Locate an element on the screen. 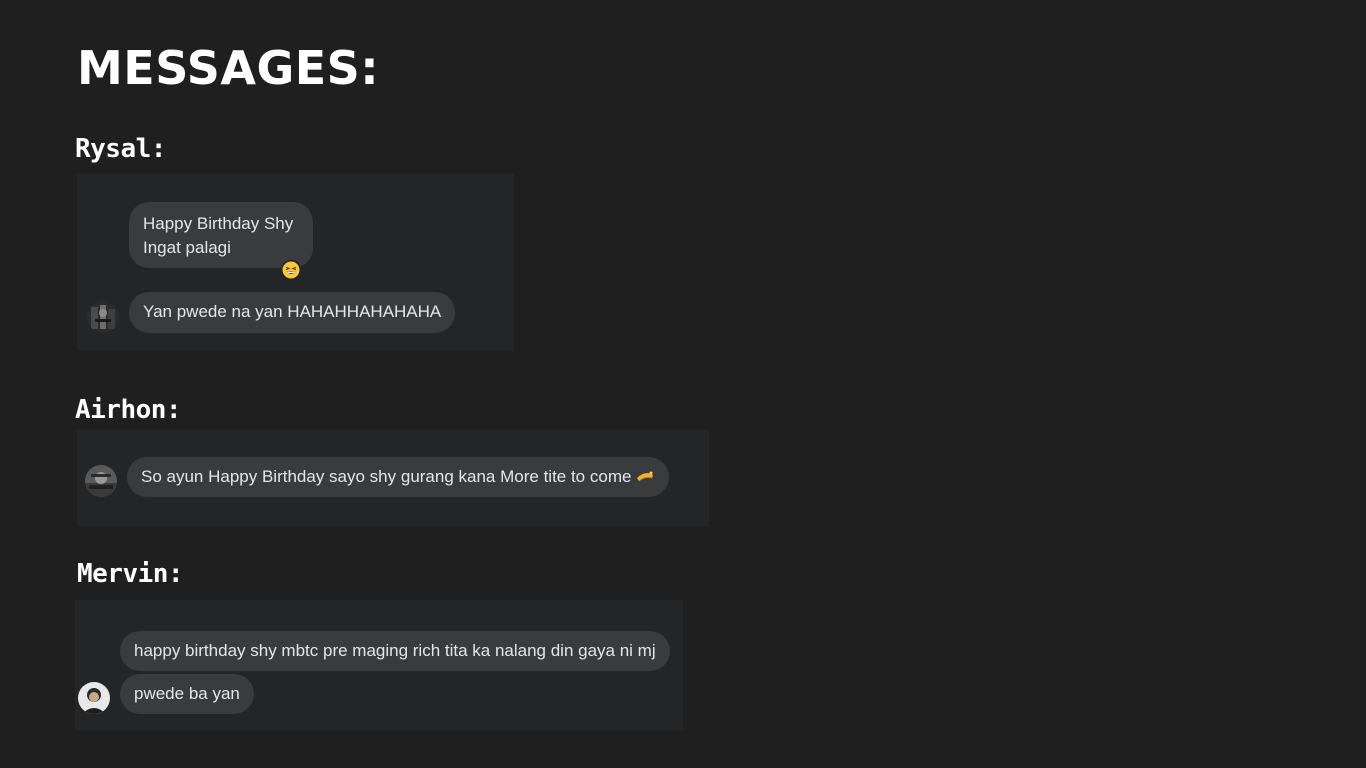  message-line: Happy Birthday Shy is located at coordinates (218, 223).